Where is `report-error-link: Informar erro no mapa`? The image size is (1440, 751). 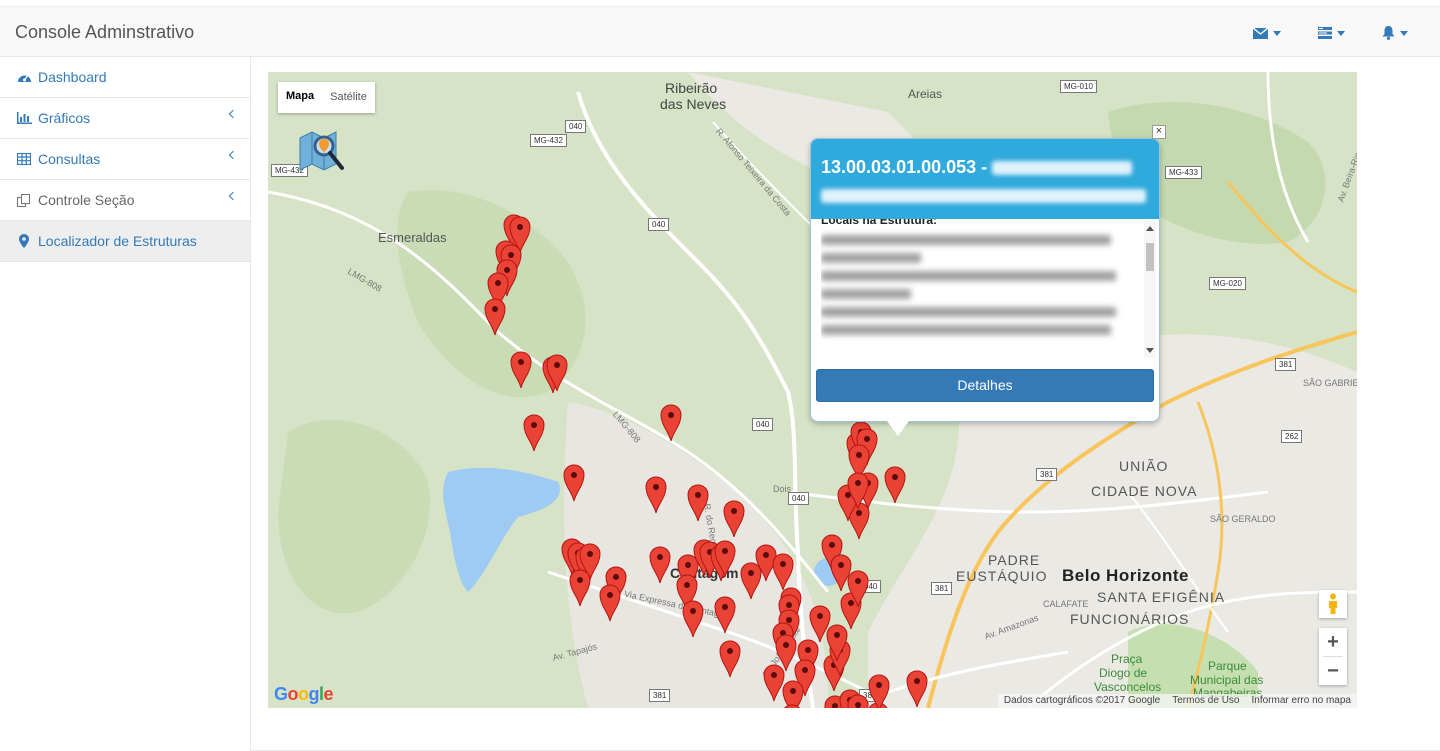 report-error-link: Informar erro no mapa is located at coordinates (1302, 701).